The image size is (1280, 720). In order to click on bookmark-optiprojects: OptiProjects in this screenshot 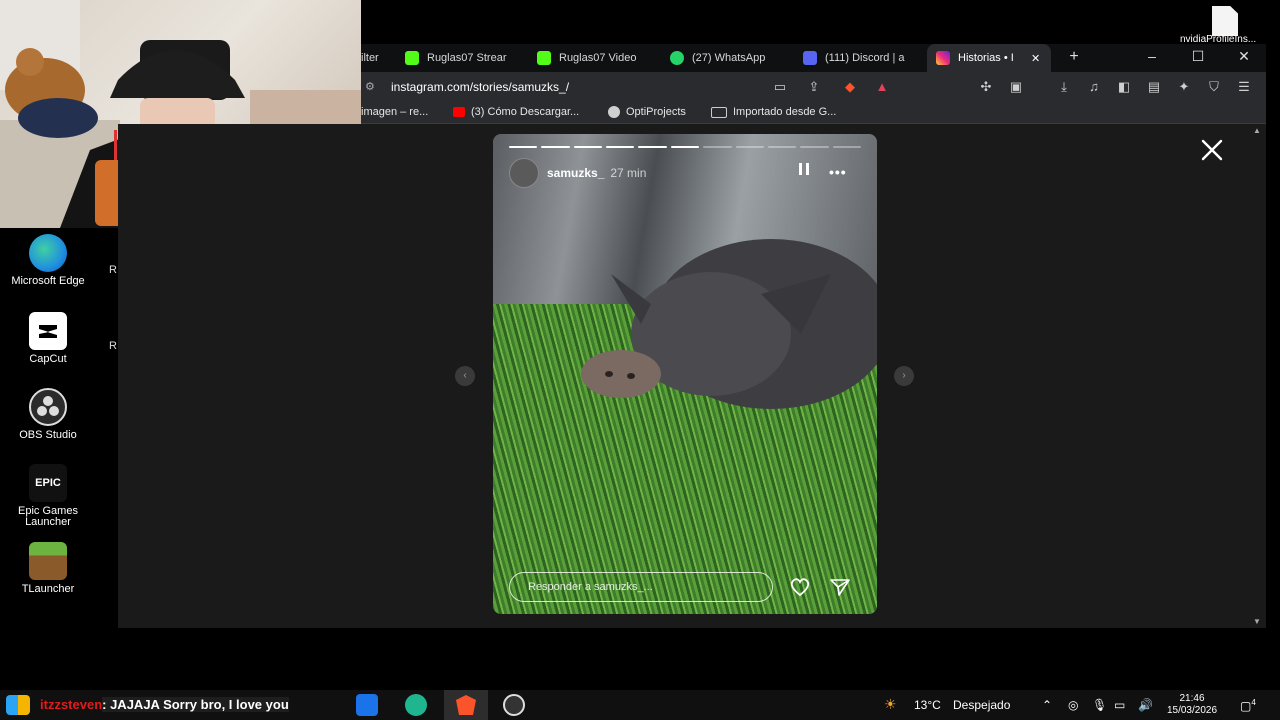, I will do `click(647, 112)`.